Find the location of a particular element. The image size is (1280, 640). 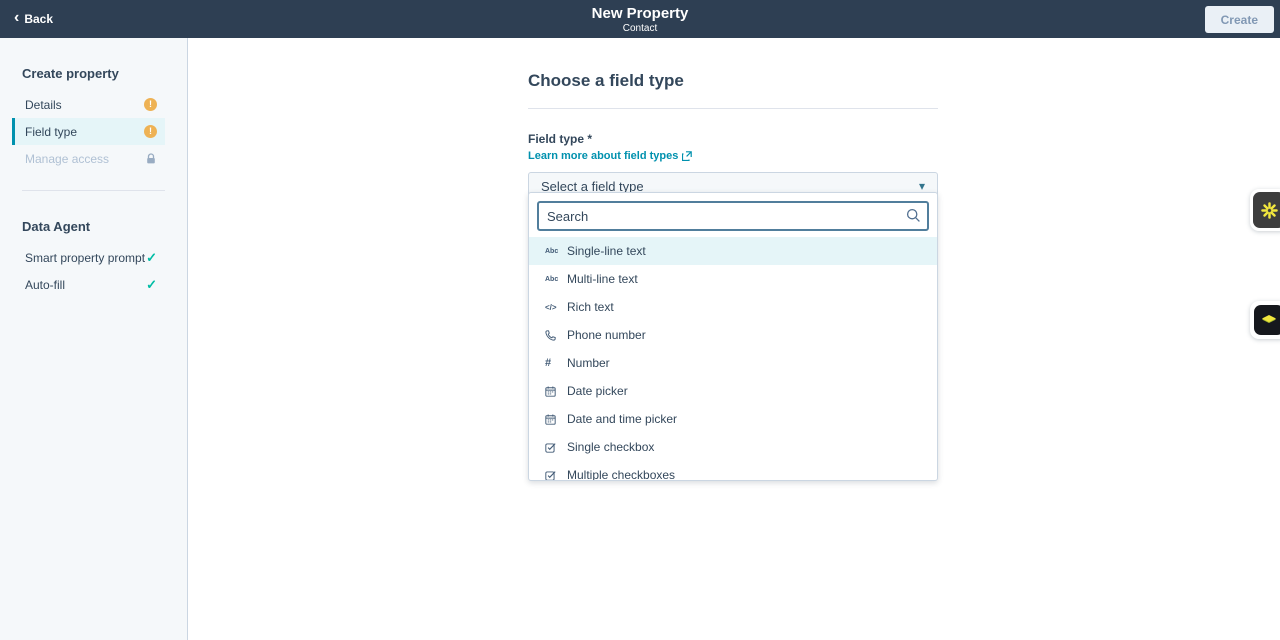

guide-widget is located at coordinates (1265, 320).